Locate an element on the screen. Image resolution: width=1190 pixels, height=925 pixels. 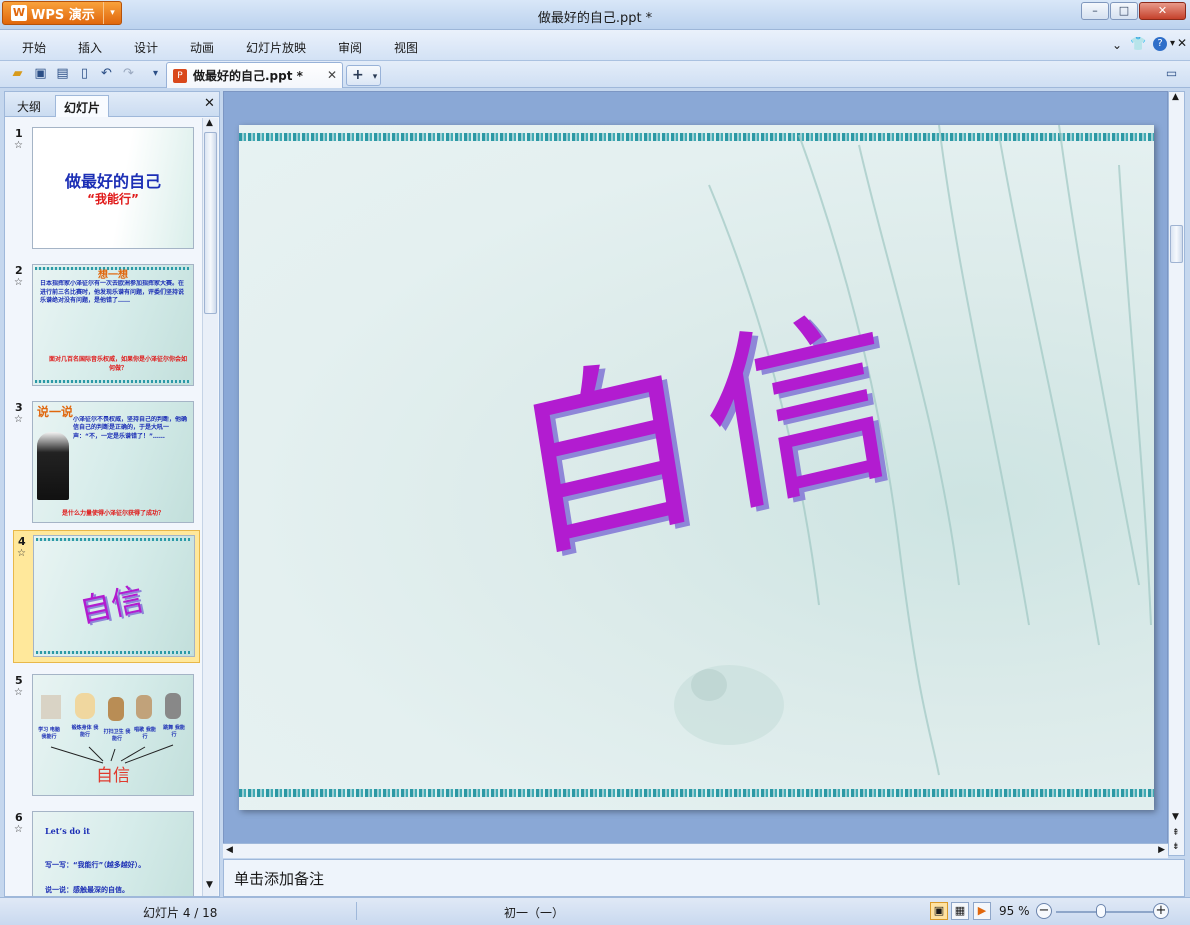
redo-icon: ↷ is located at coordinates (128, 73).